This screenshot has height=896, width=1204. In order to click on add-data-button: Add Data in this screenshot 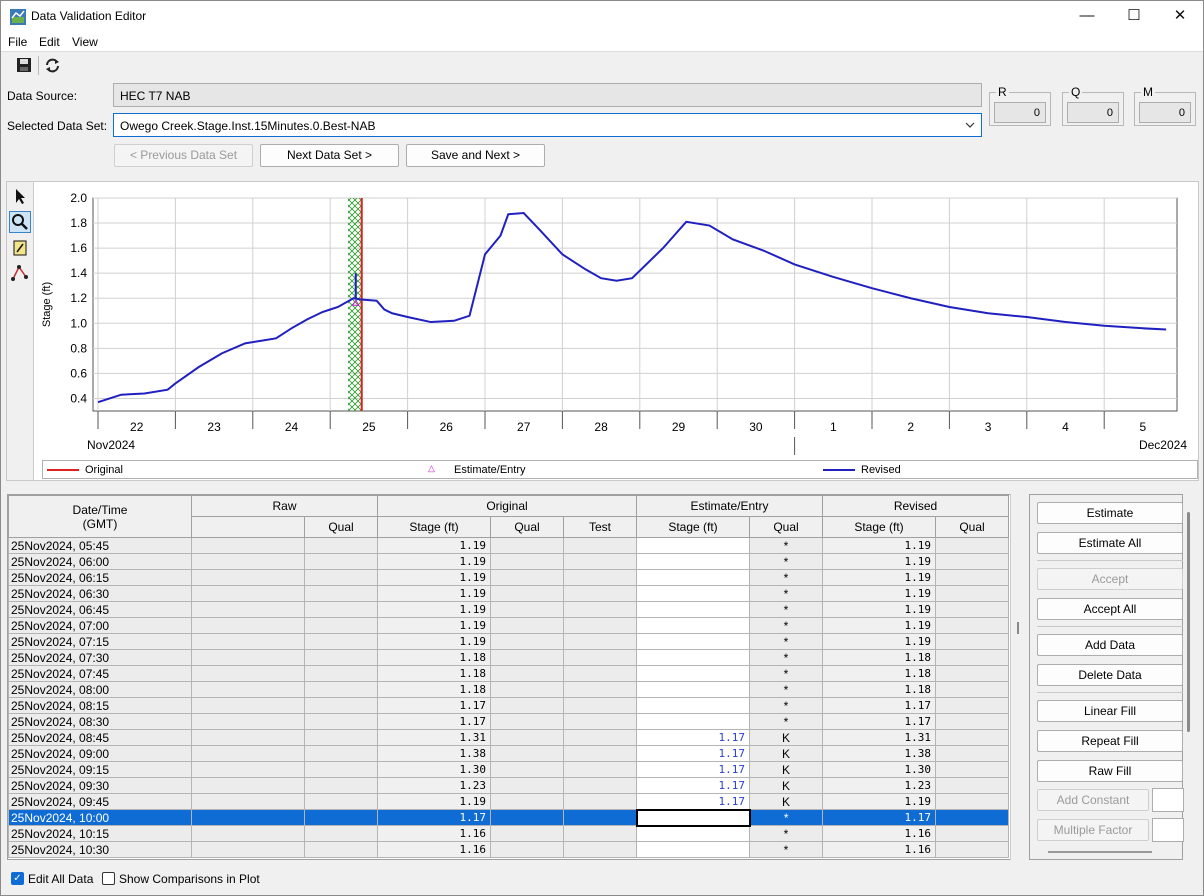, I will do `click(1110, 645)`.